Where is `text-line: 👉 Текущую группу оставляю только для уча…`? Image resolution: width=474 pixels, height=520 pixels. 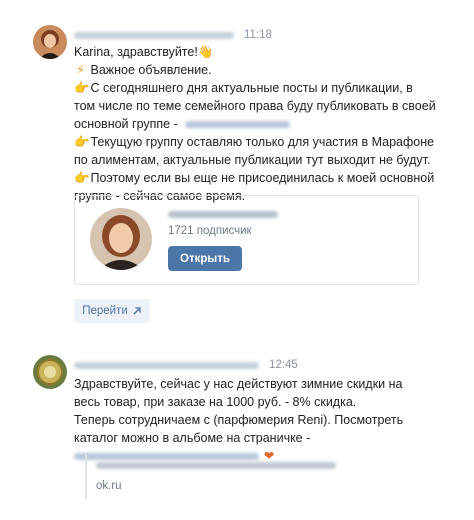 text-line: 👉 Текущую группу оставляю только для уча… is located at coordinates (255, 142).